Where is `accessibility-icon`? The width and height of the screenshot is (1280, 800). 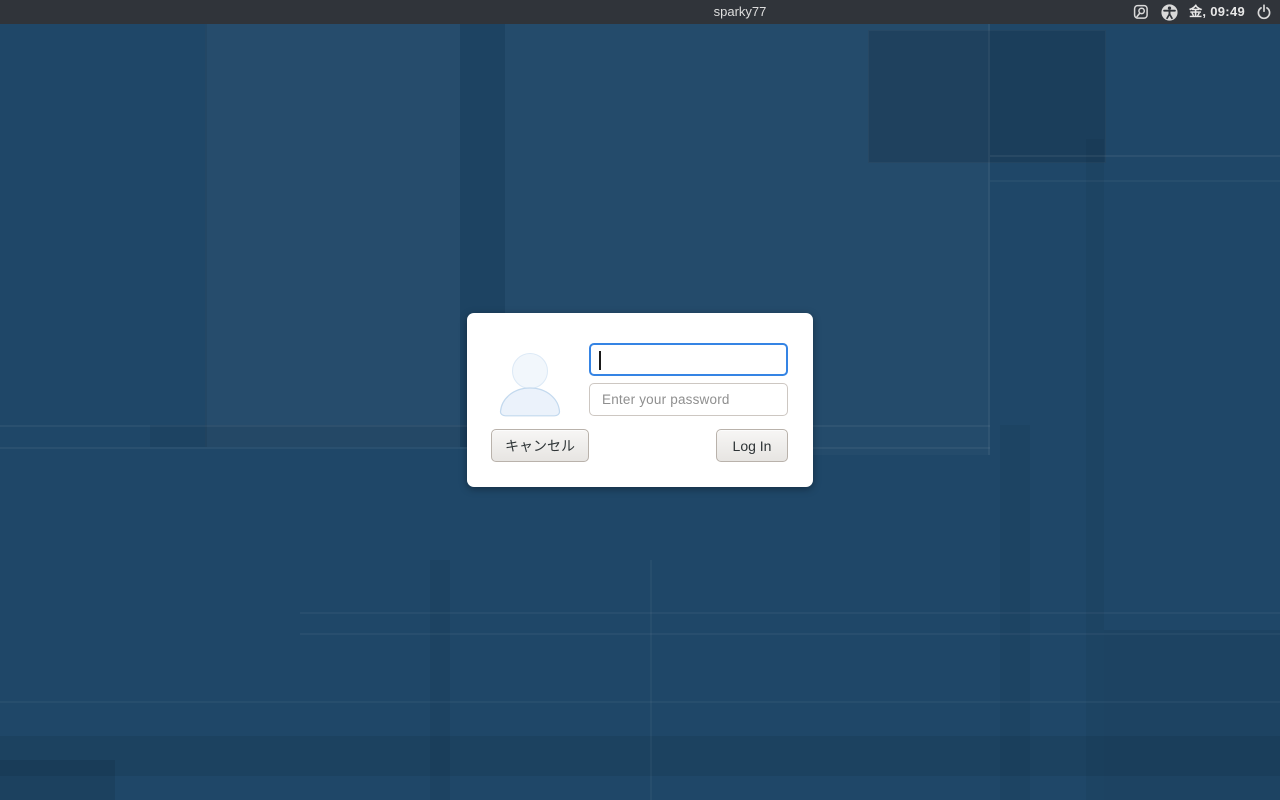
accessibility-icon is located at coordinates (1169, 12).